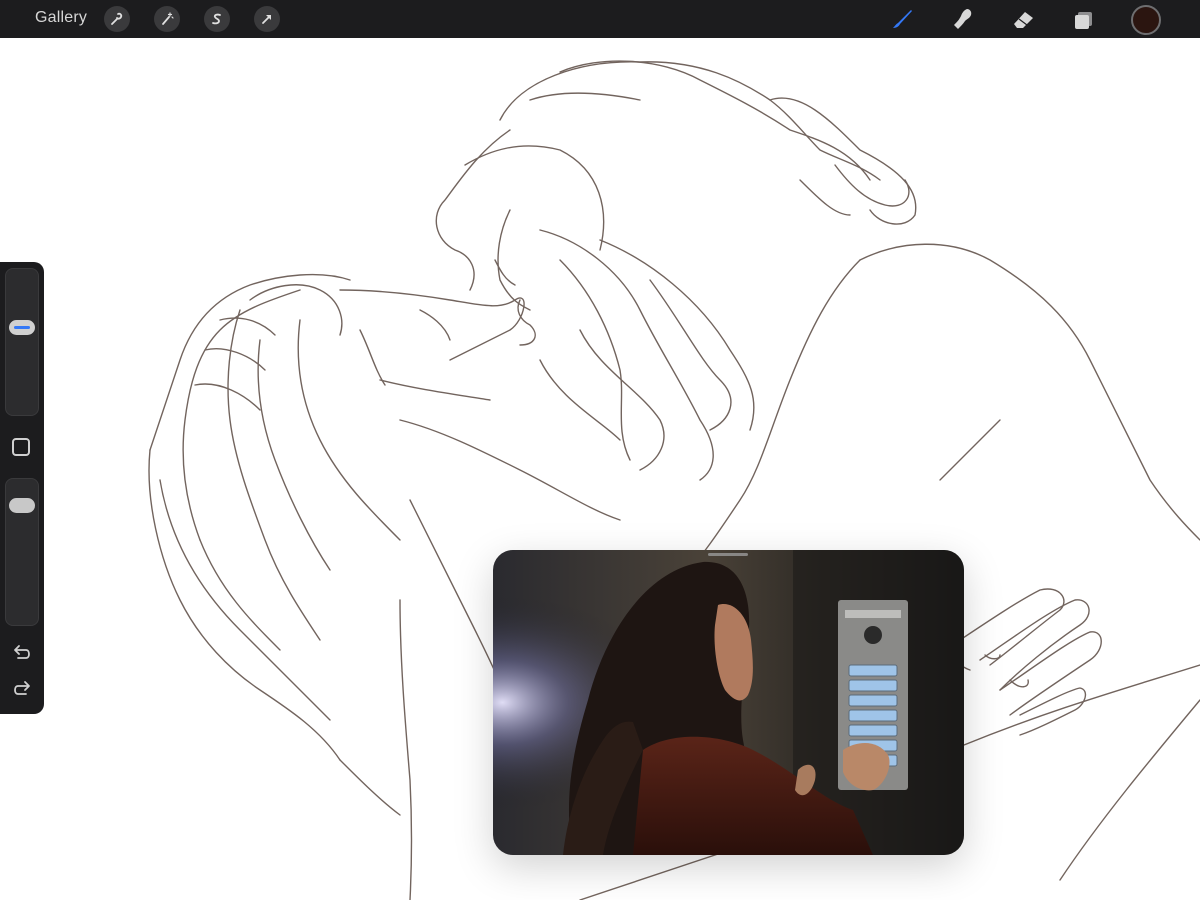 This screenshot has width=1200, height=900. What do you see at coordinates (21, 447) in the screenshot?
I see `modify-button` at bounding box center [21, 447].